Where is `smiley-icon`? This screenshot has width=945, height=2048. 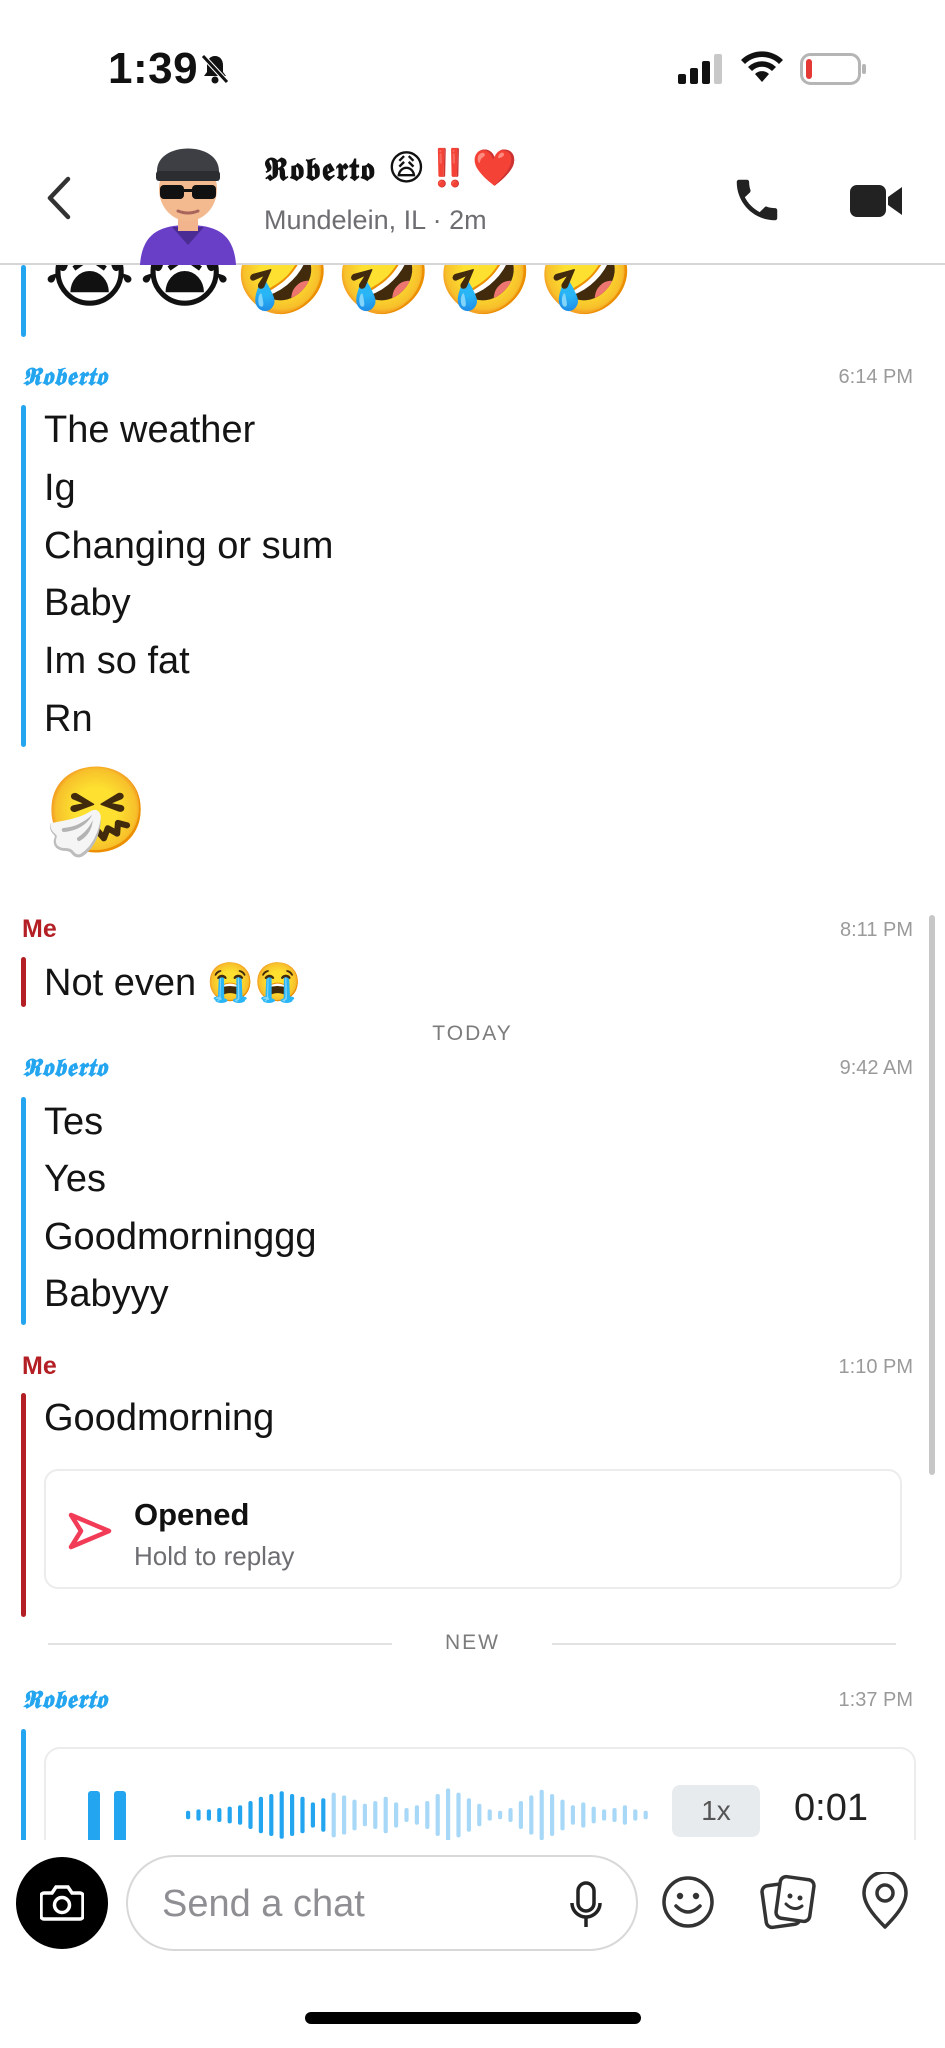 smiley-icon is located at coordinates (688, 1902).